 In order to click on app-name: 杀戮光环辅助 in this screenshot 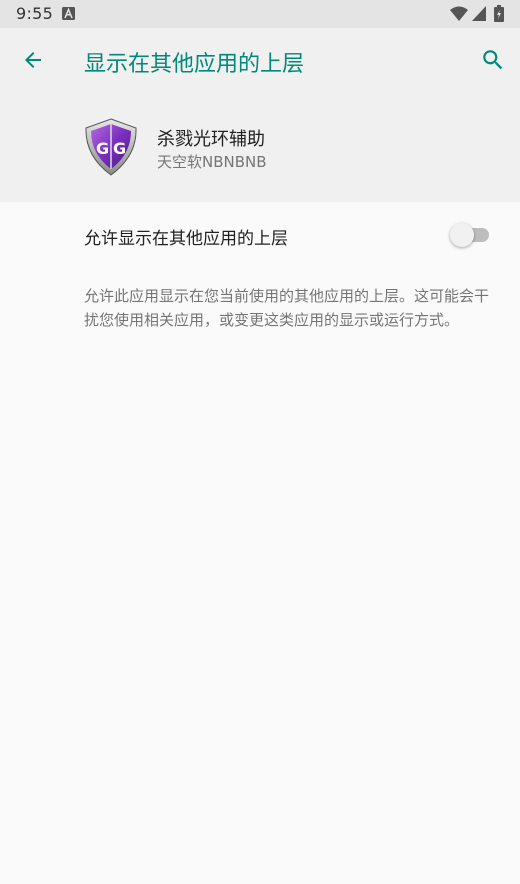, I will do `click(211, 139)`.